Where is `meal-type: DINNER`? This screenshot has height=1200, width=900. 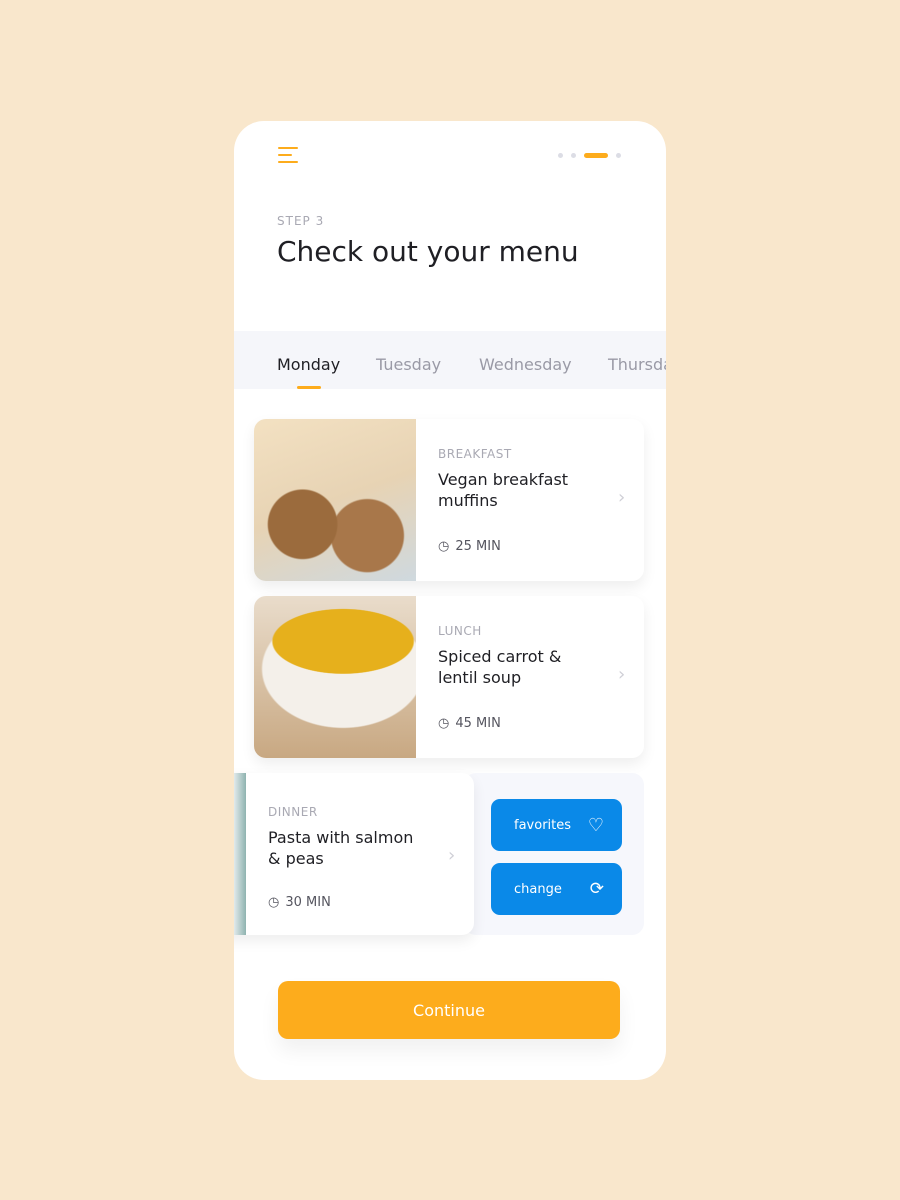 meal-type: DINNER is located at coordinates (293, 812).